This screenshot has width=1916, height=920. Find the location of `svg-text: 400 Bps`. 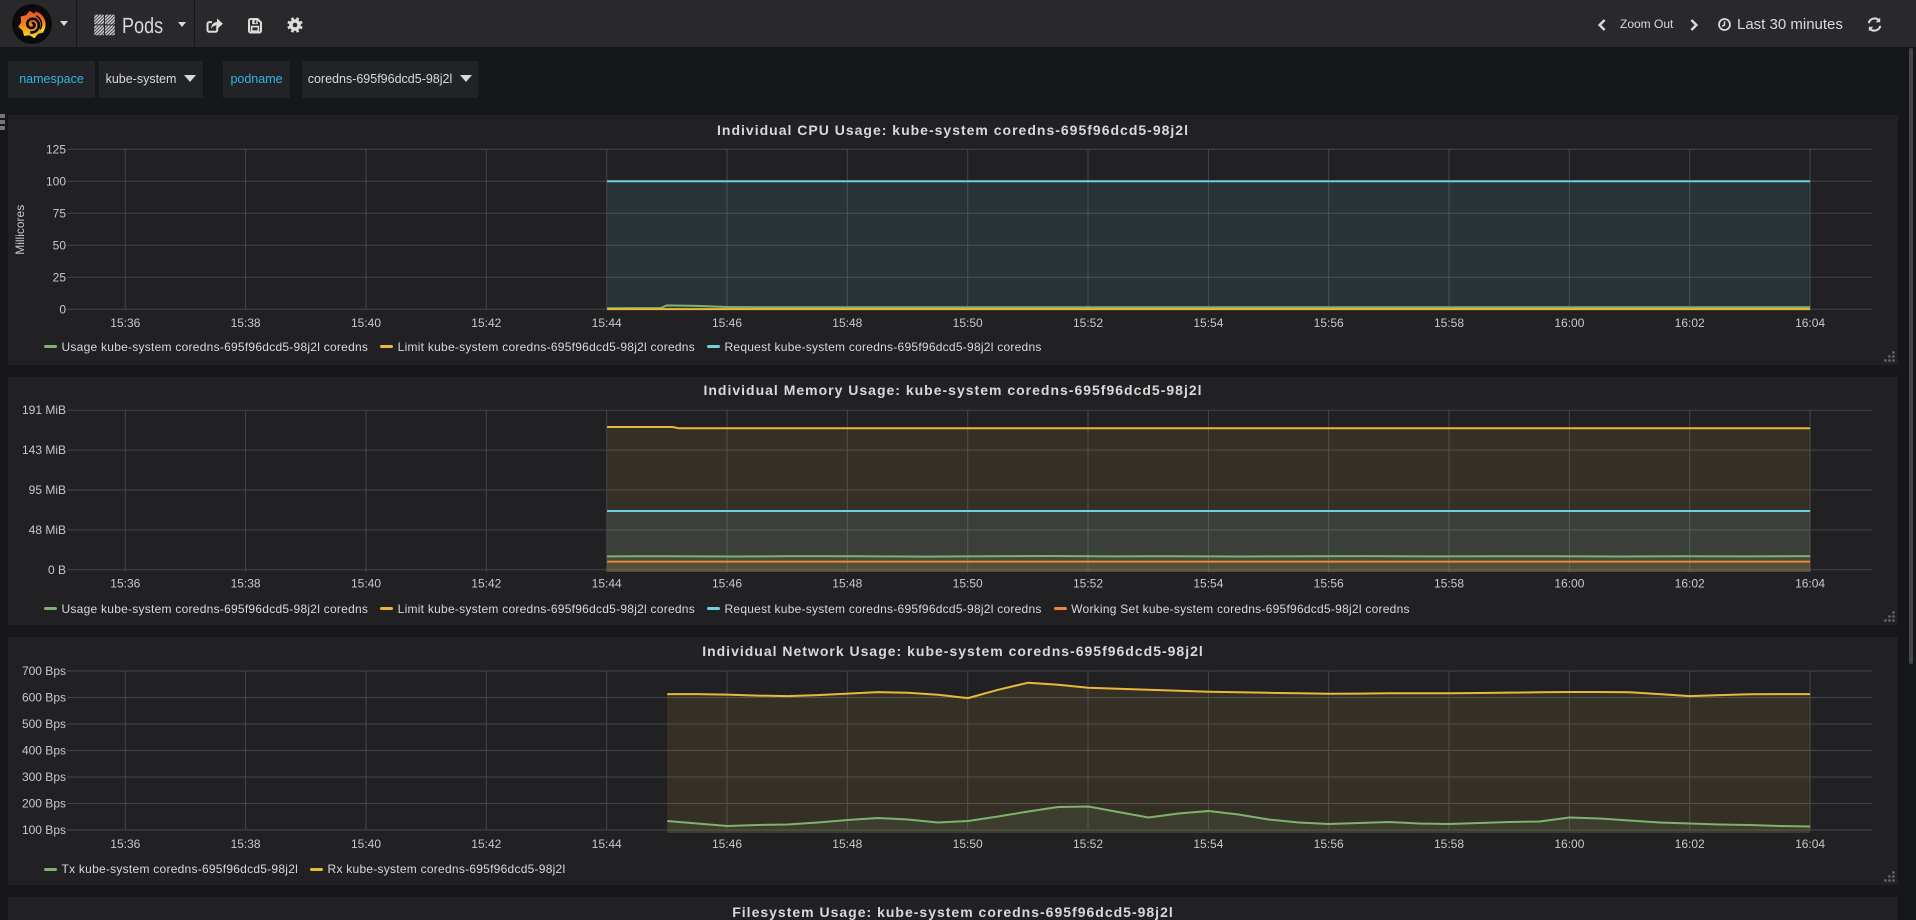

svg-text: 400 Bps is located at coordinates (44, 751).